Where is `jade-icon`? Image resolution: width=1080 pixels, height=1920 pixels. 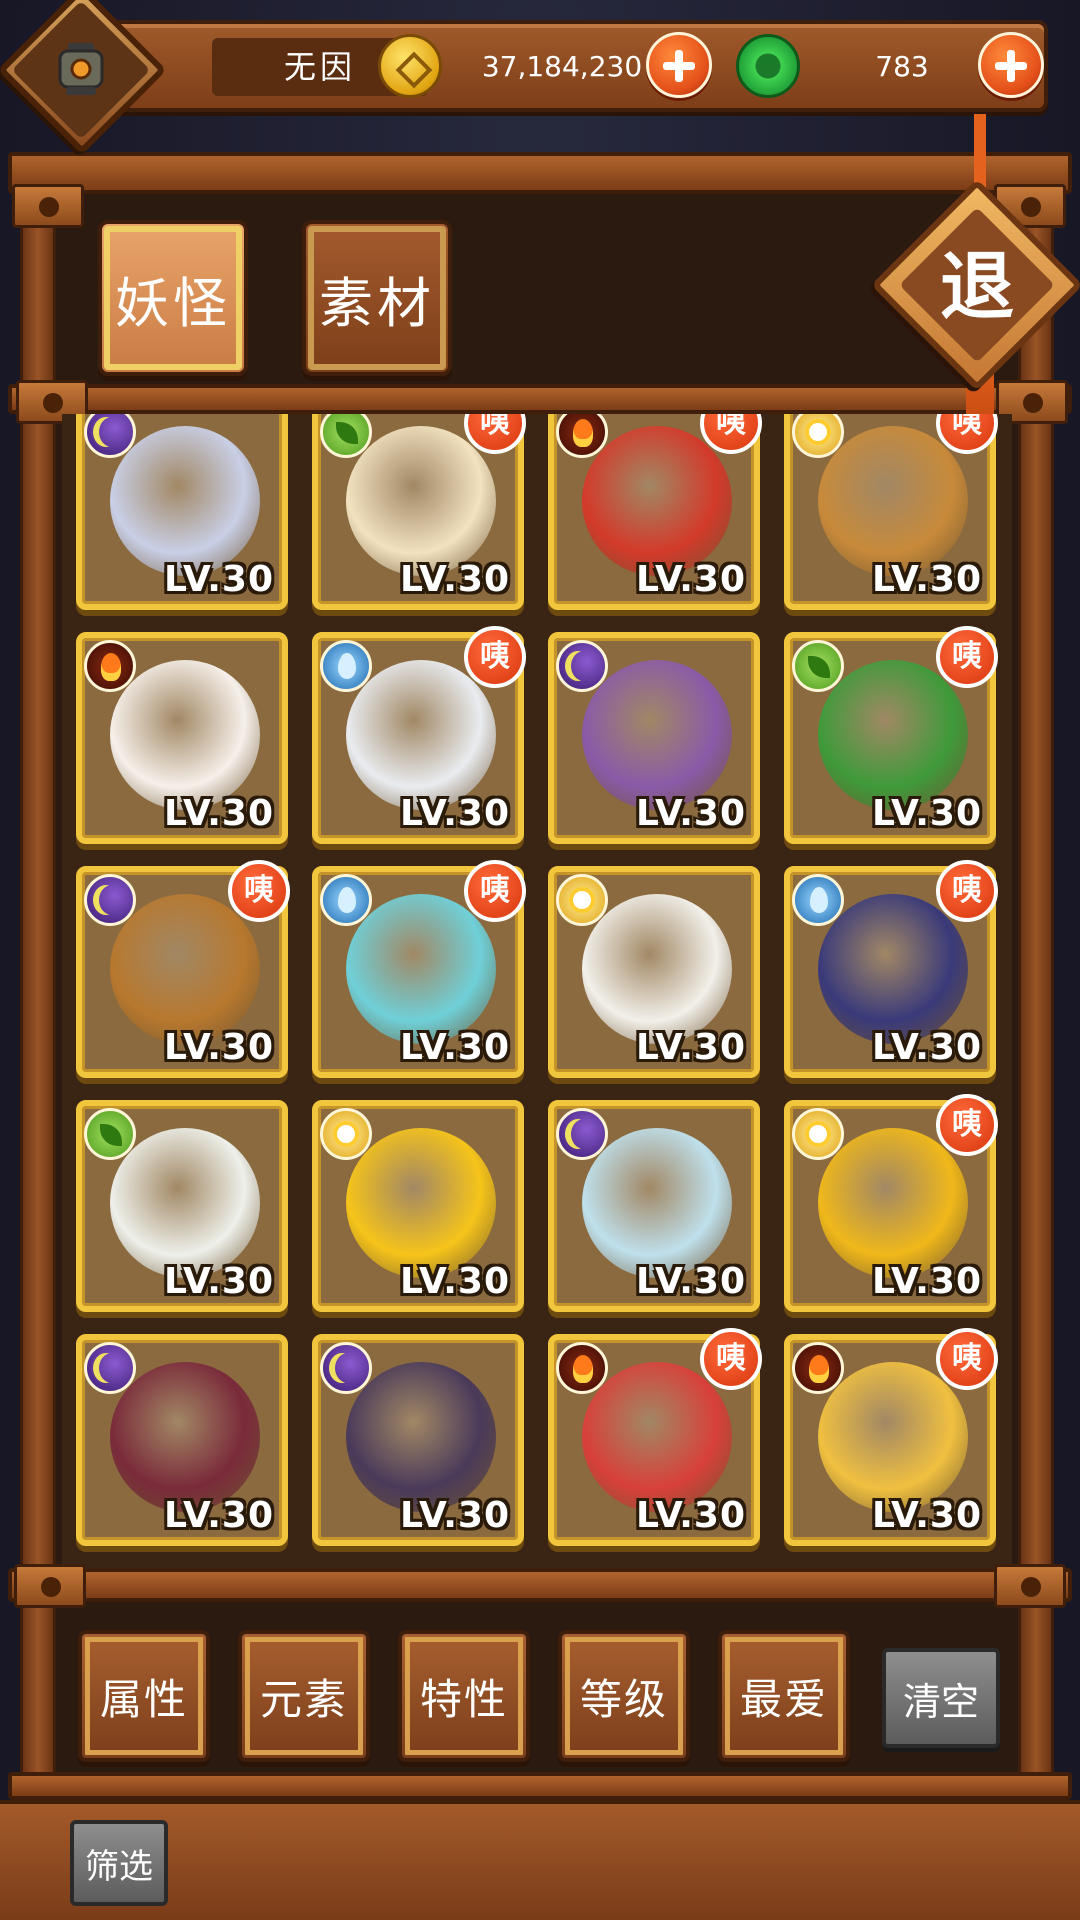 jade-icon is located at coordinates (768, 66).